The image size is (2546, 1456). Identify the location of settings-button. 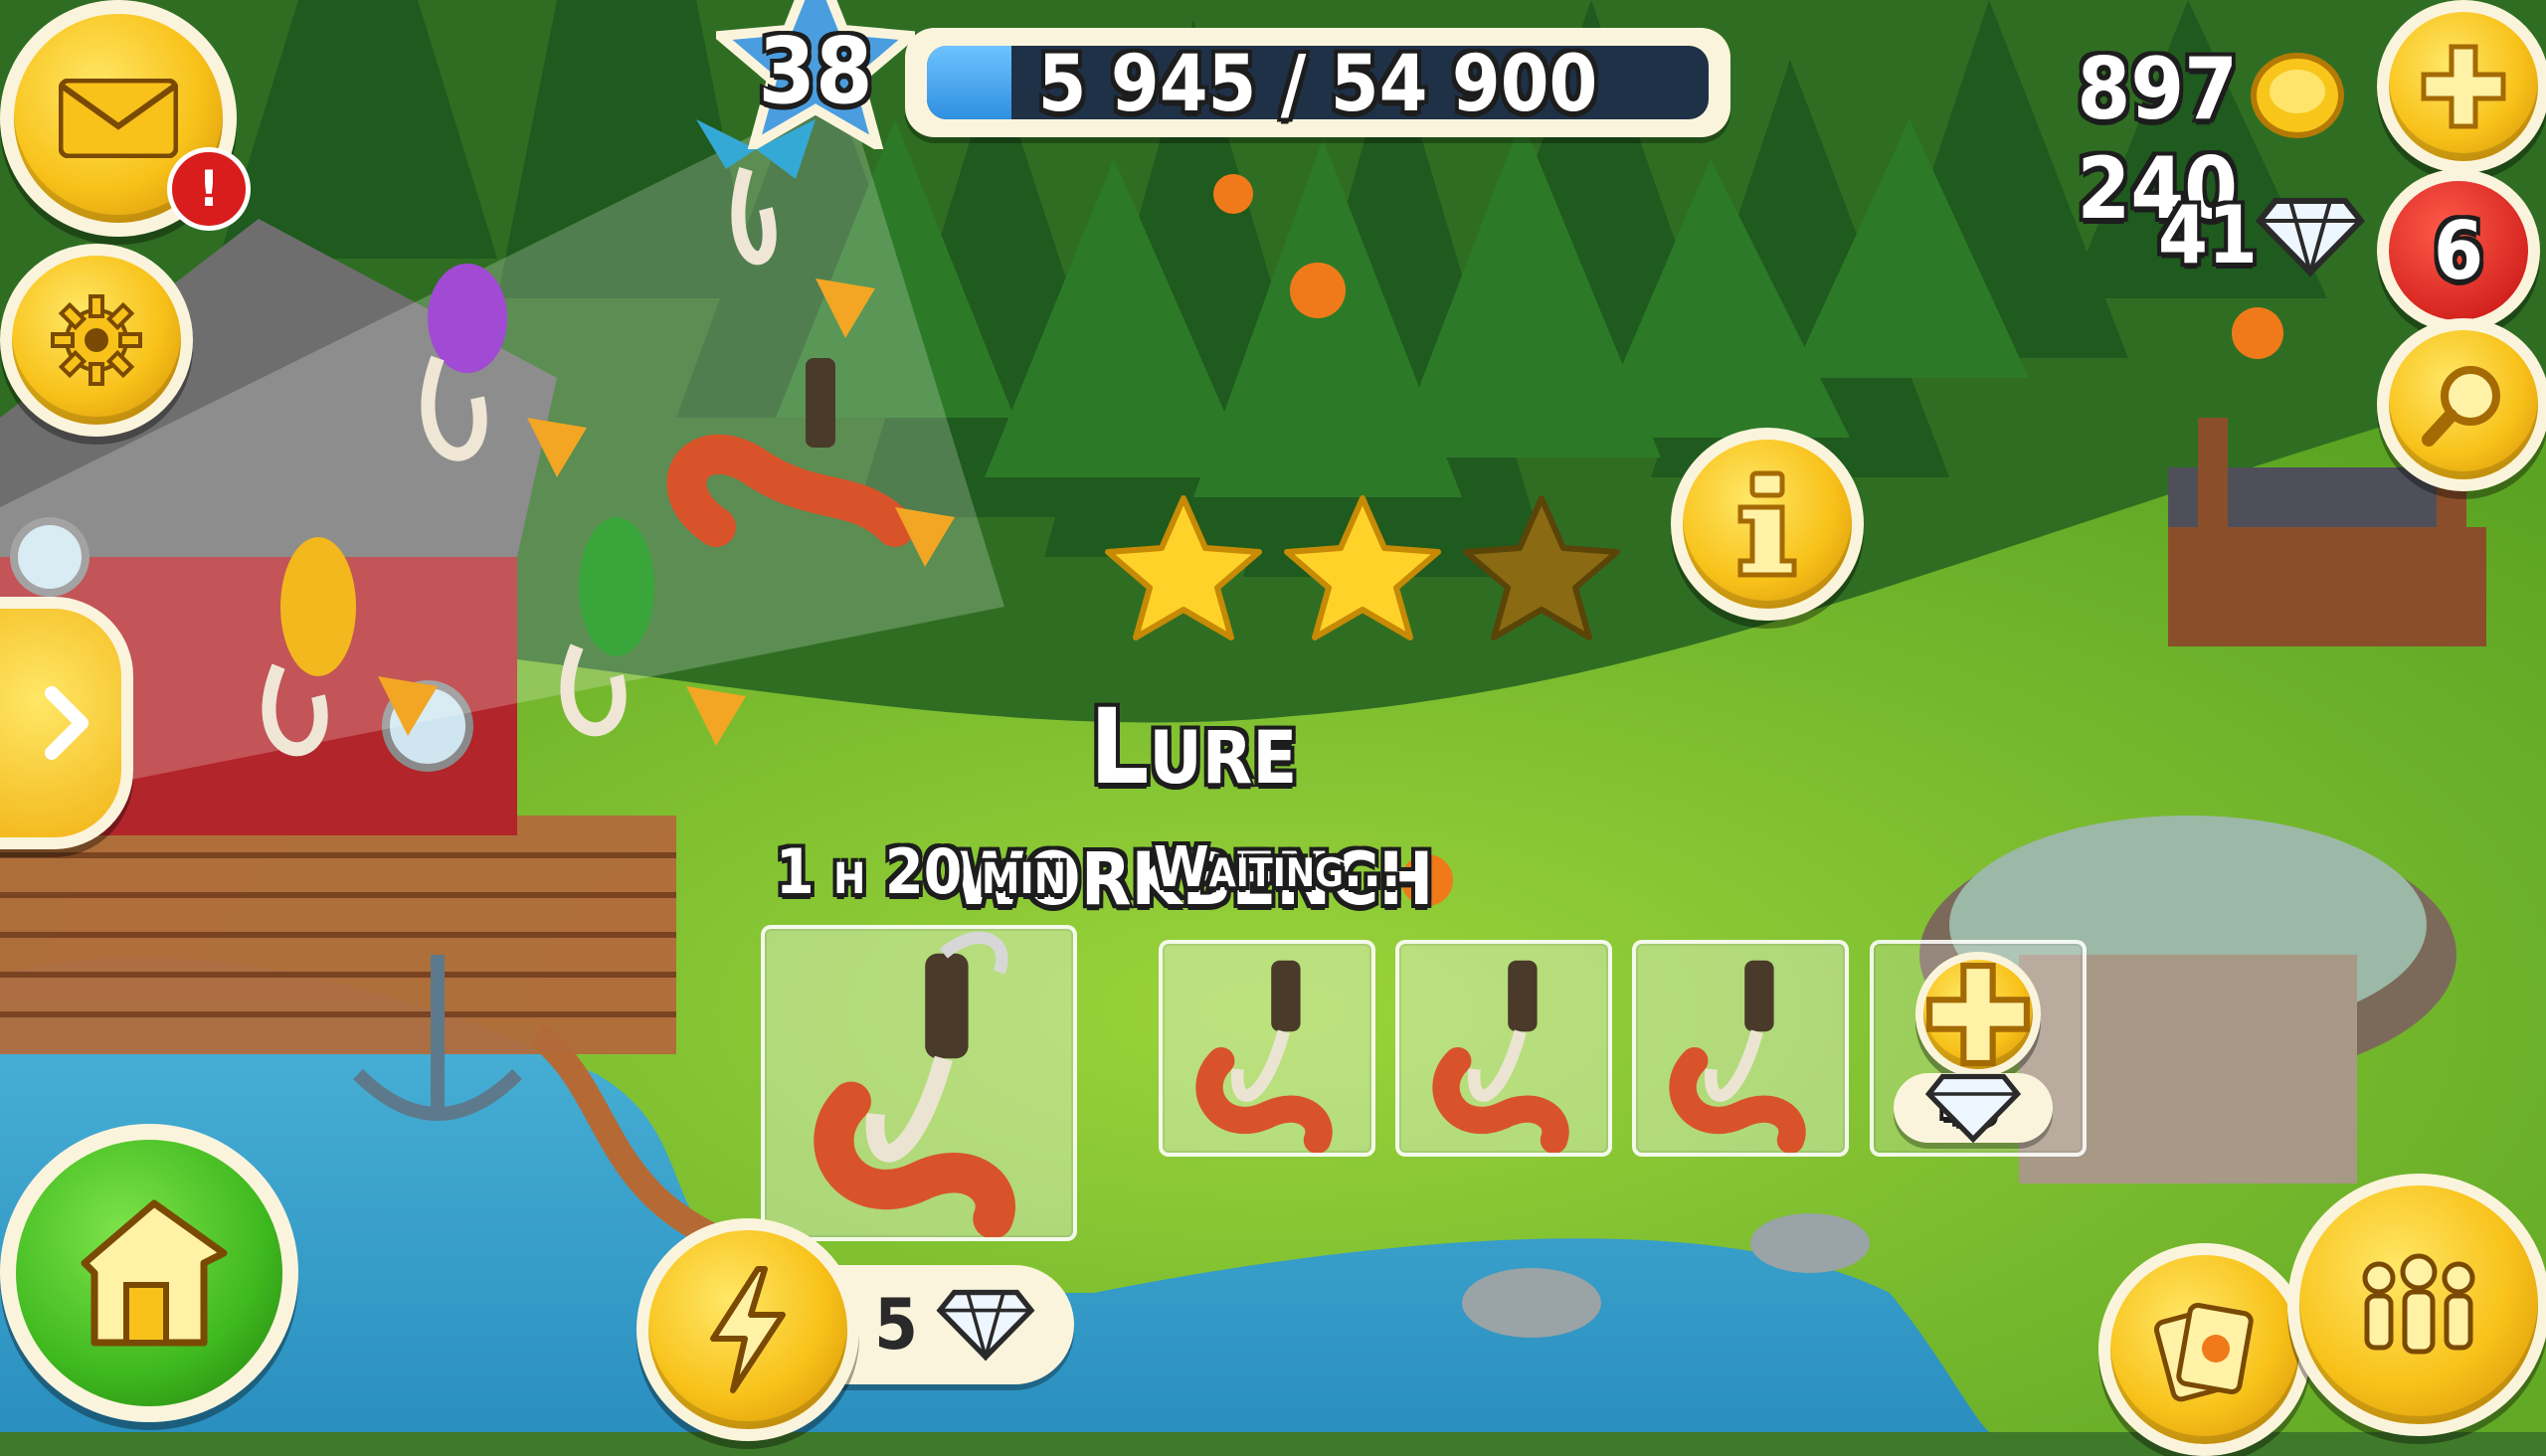
(96, 340).